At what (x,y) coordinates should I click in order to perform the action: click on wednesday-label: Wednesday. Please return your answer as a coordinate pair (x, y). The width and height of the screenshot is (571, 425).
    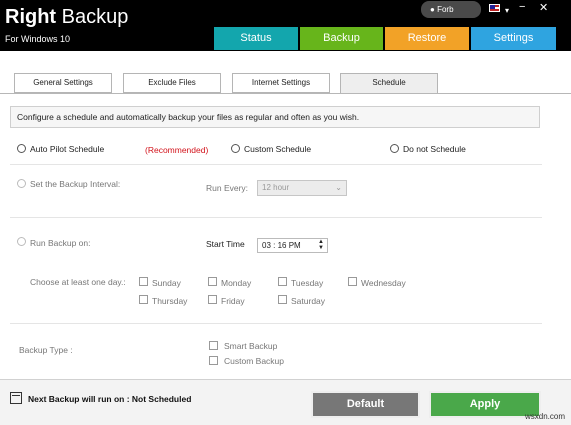
    Looking at the image, I should click on (383, 283).